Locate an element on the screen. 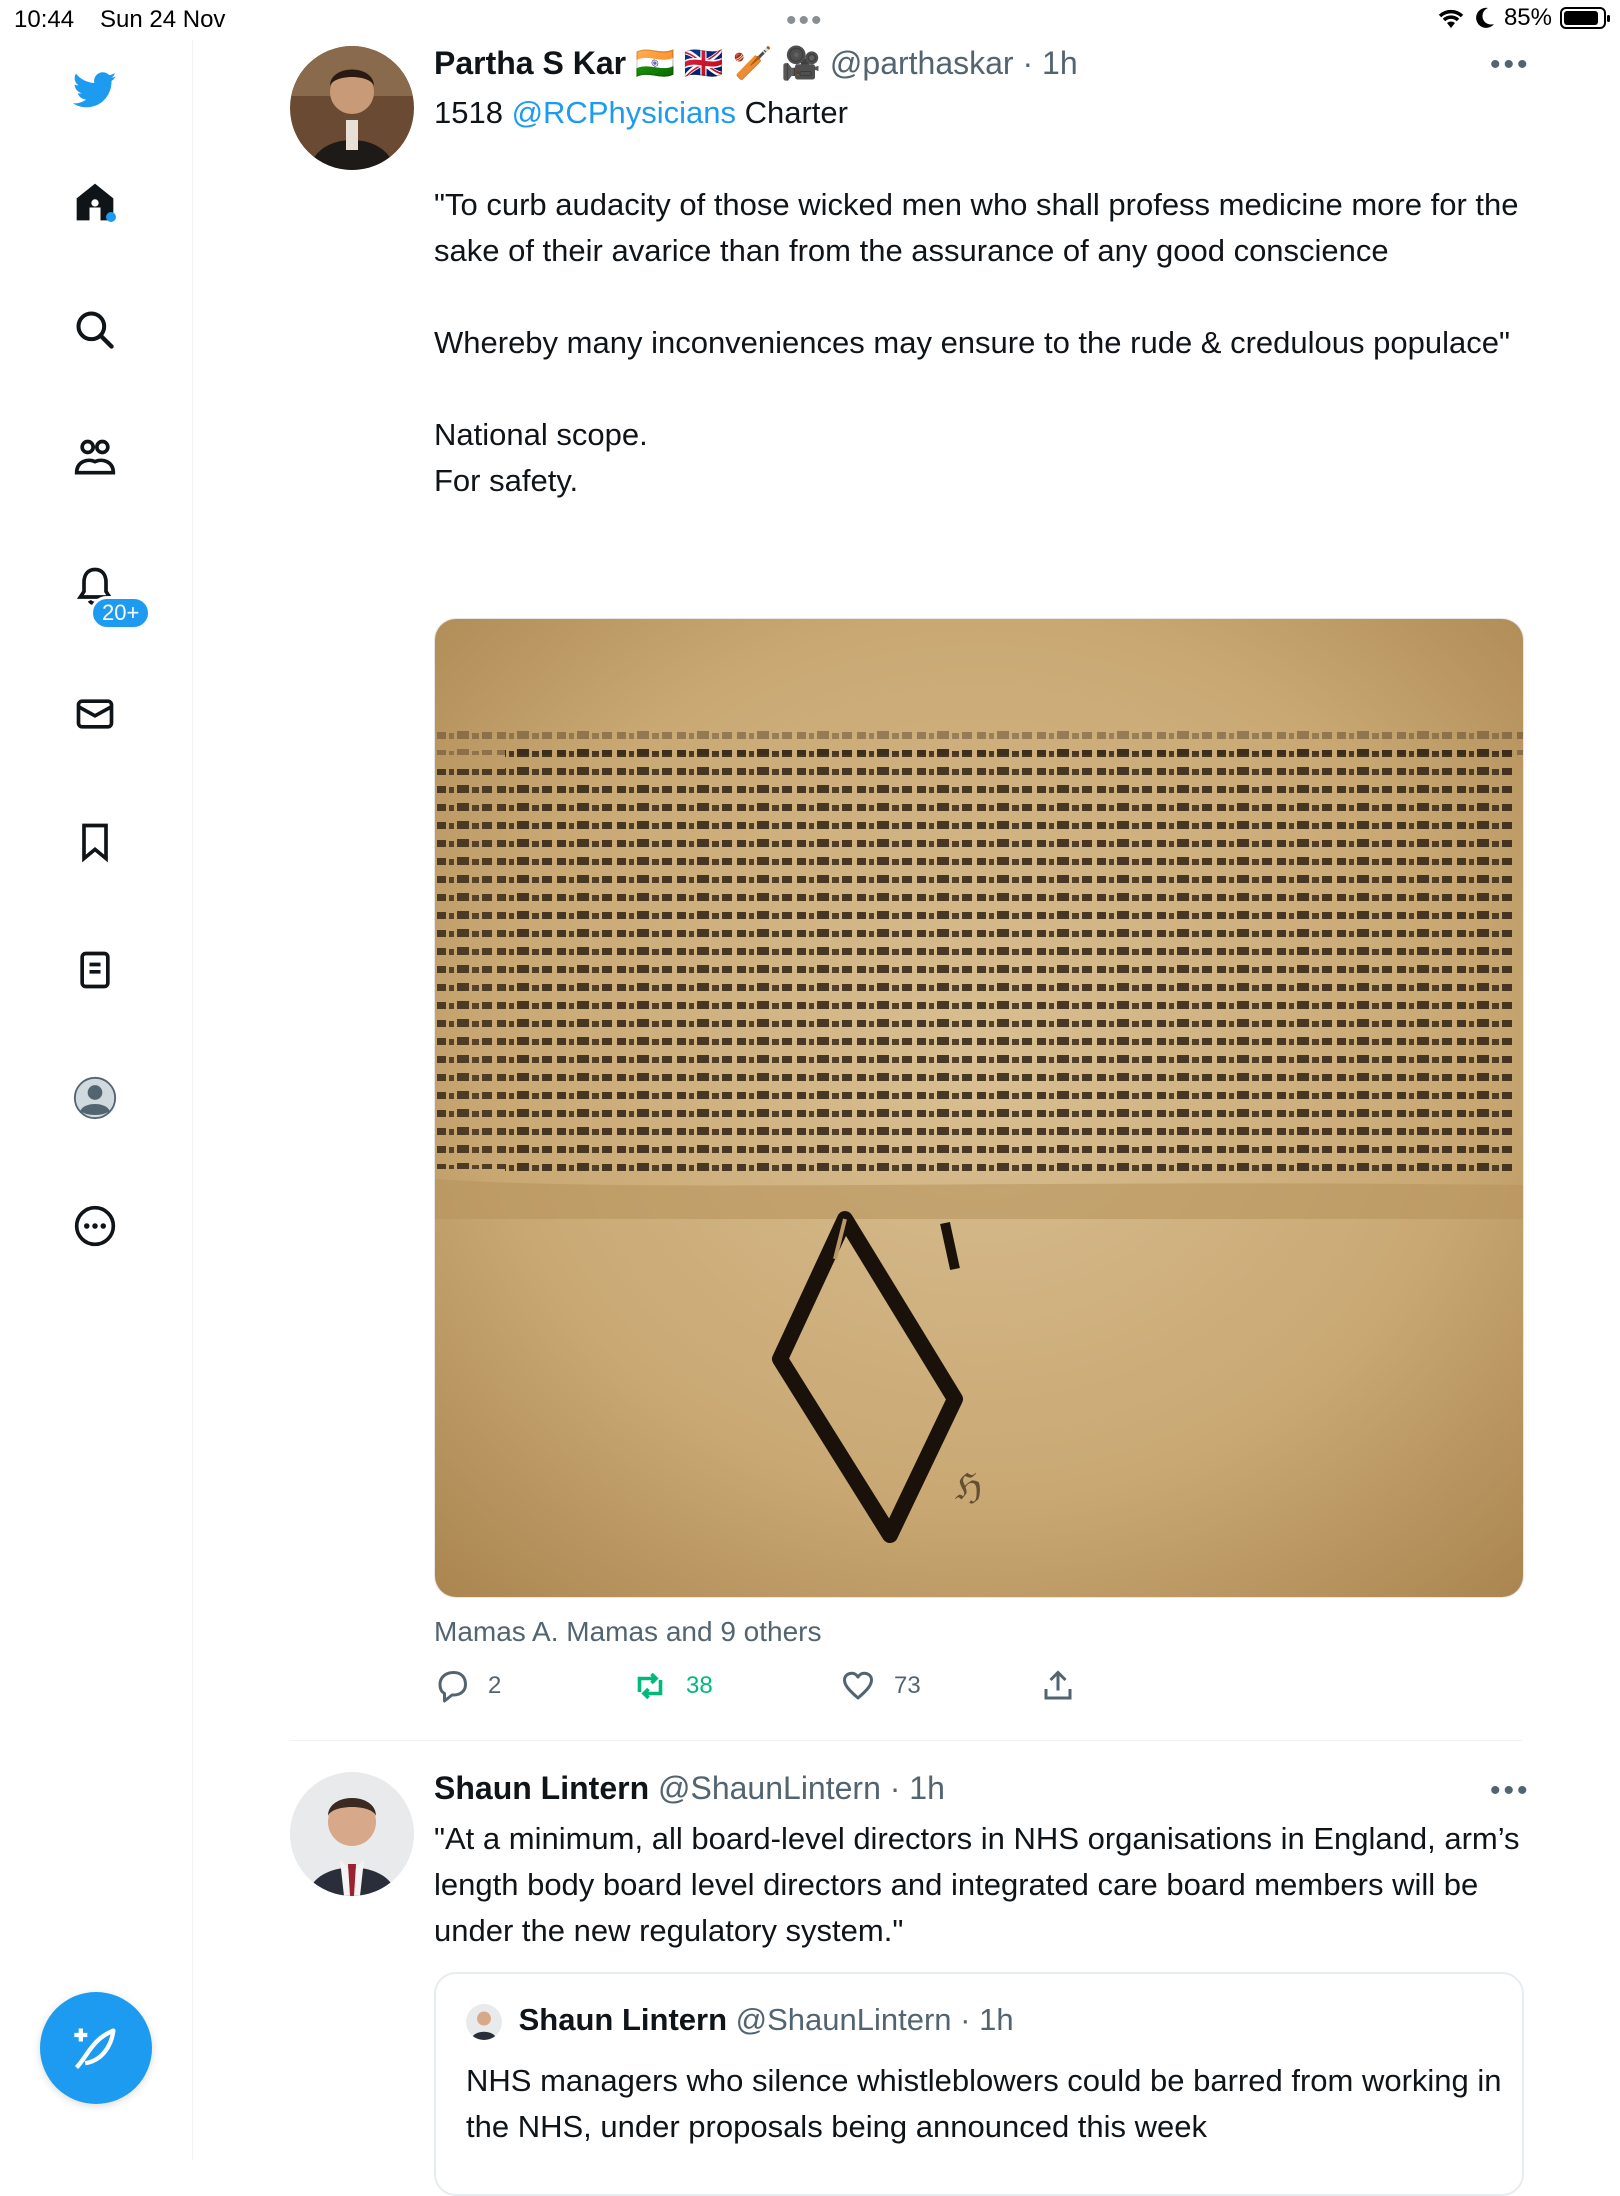 The height and width of the screenshot is (2196, 1620). wifi-icon is located at coordinates (1451, 18).